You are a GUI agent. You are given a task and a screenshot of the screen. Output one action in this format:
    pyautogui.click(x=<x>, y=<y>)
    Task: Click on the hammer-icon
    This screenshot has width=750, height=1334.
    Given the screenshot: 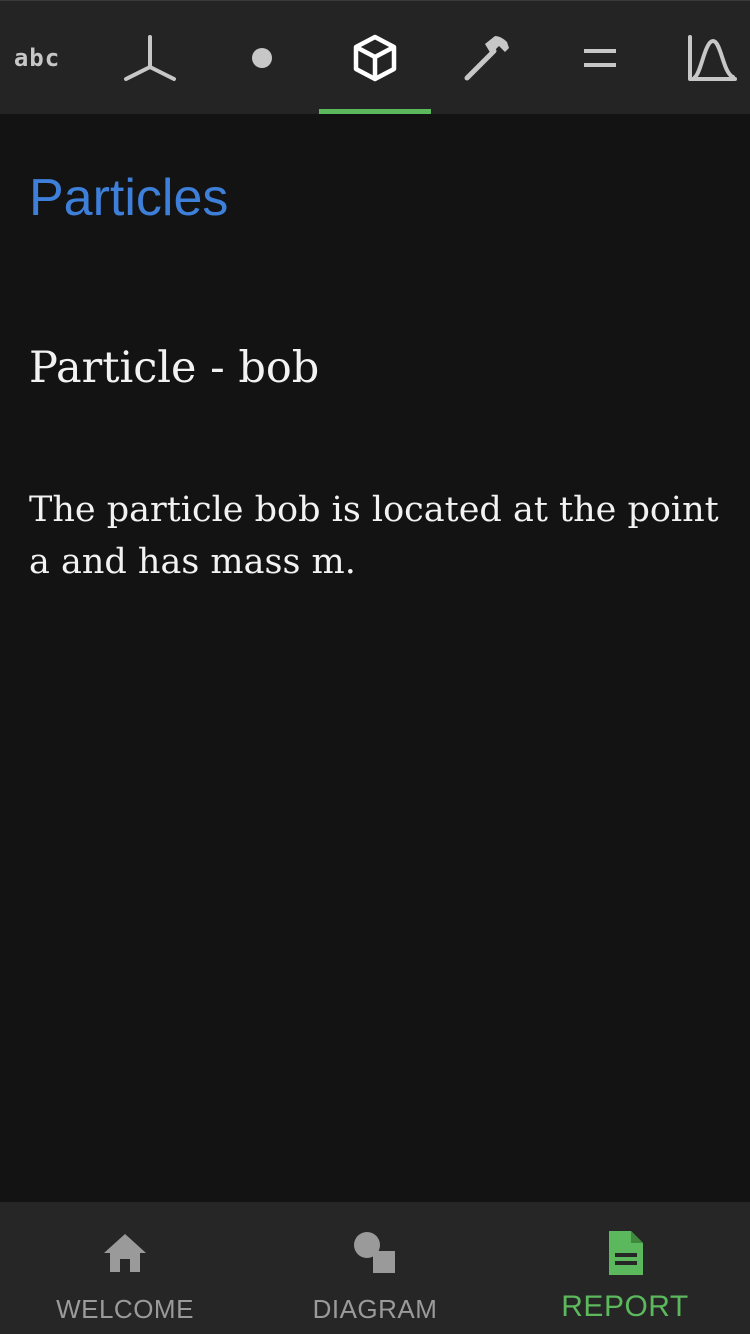 What is the action you would take?
    pyautogui.click(x=486, y=57)
    